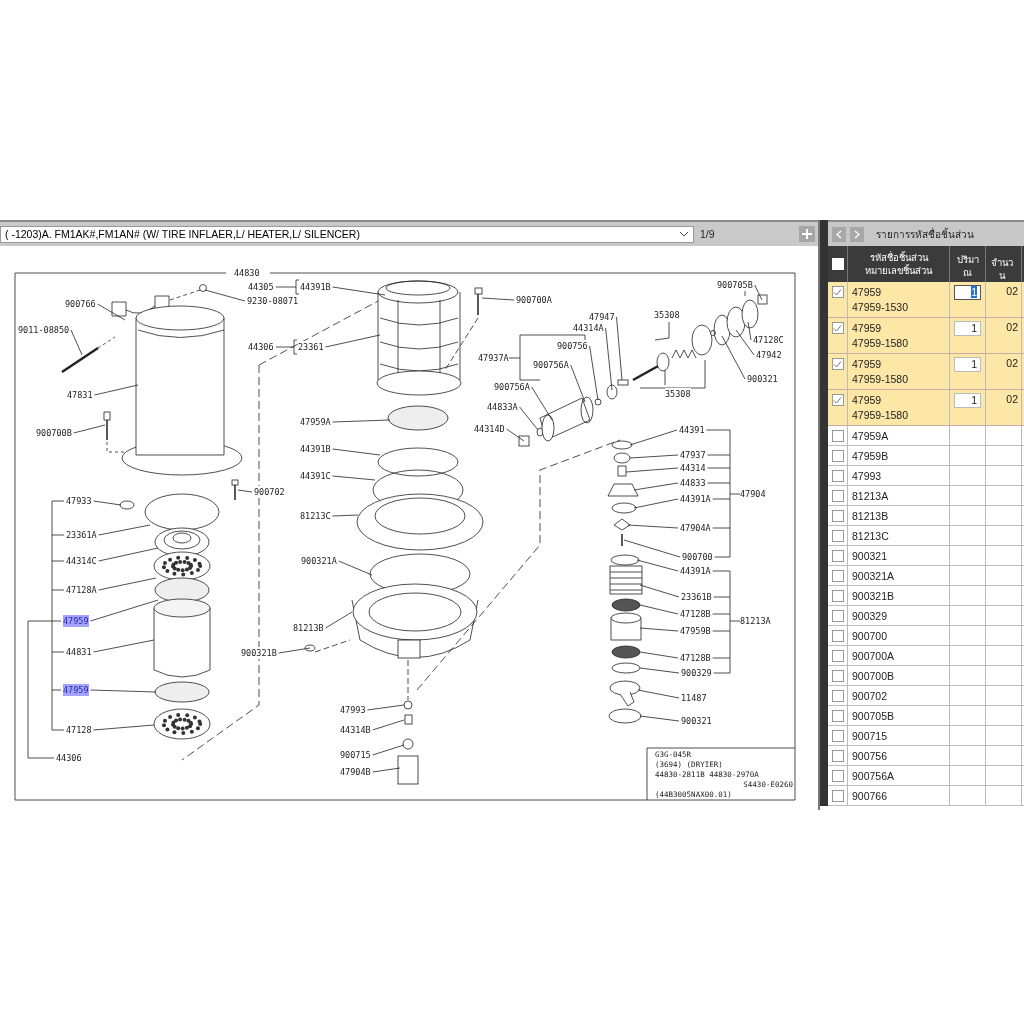 The image size is (1024, 1024). What do you see at coordinates (247, 273) in the screenshot?
I see `part-callout: 44830` at bounding box center [247, 273].